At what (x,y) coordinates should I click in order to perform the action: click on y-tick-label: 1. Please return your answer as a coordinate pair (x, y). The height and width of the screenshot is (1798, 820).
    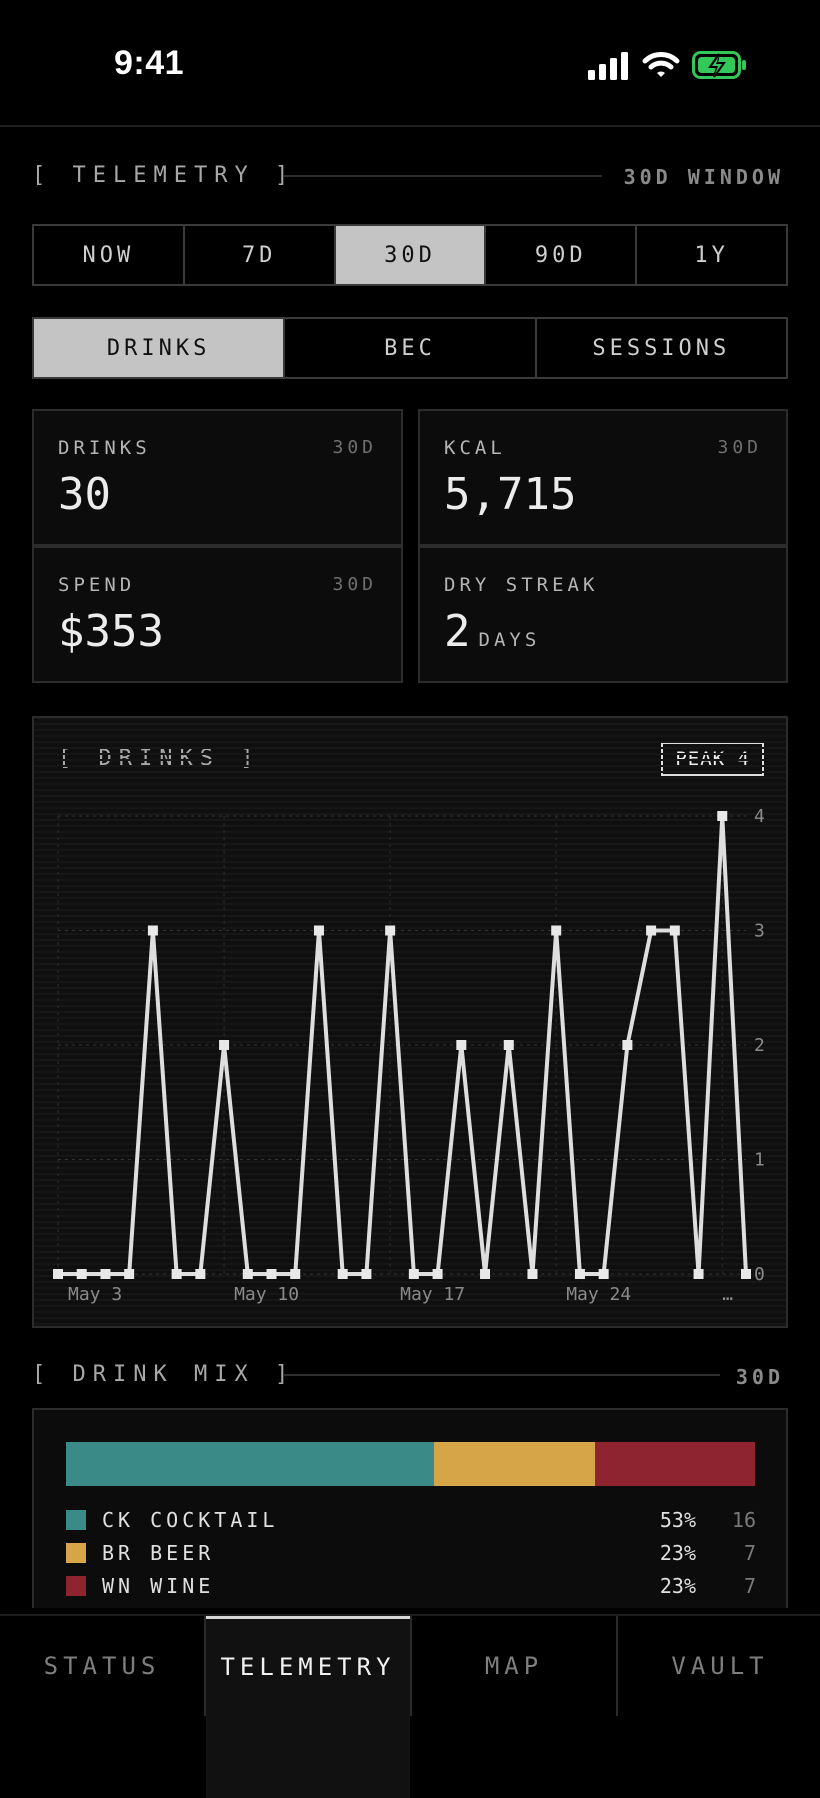
    Looking at the image, I should click on (759, 1160).